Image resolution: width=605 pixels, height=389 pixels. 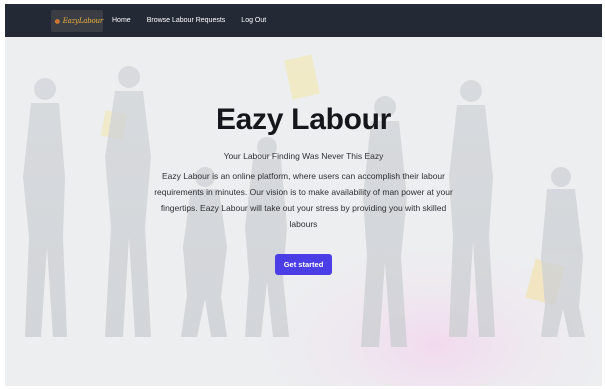 I want to click on hero-tagline: Your Labour Finding Was Never This Eazy, so click(x=303, y=156).